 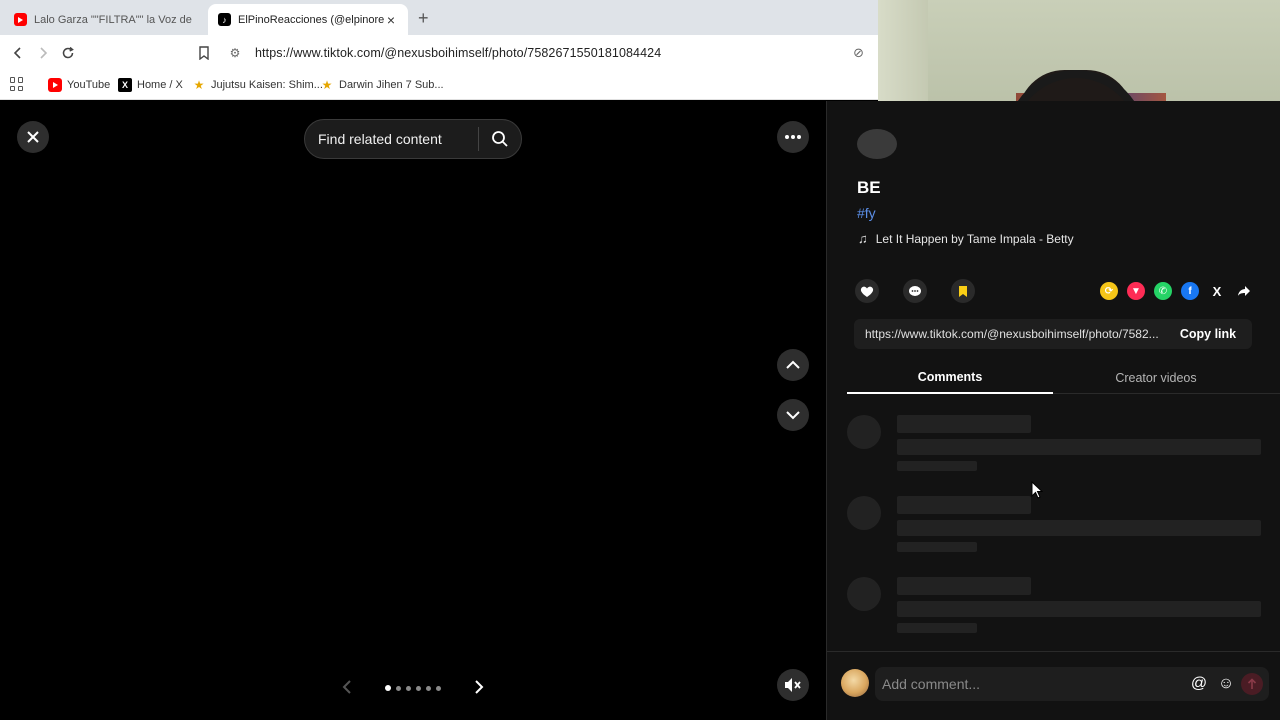 I want to click on bookmark-youtube: YouTube, so click(x=79, y=85).